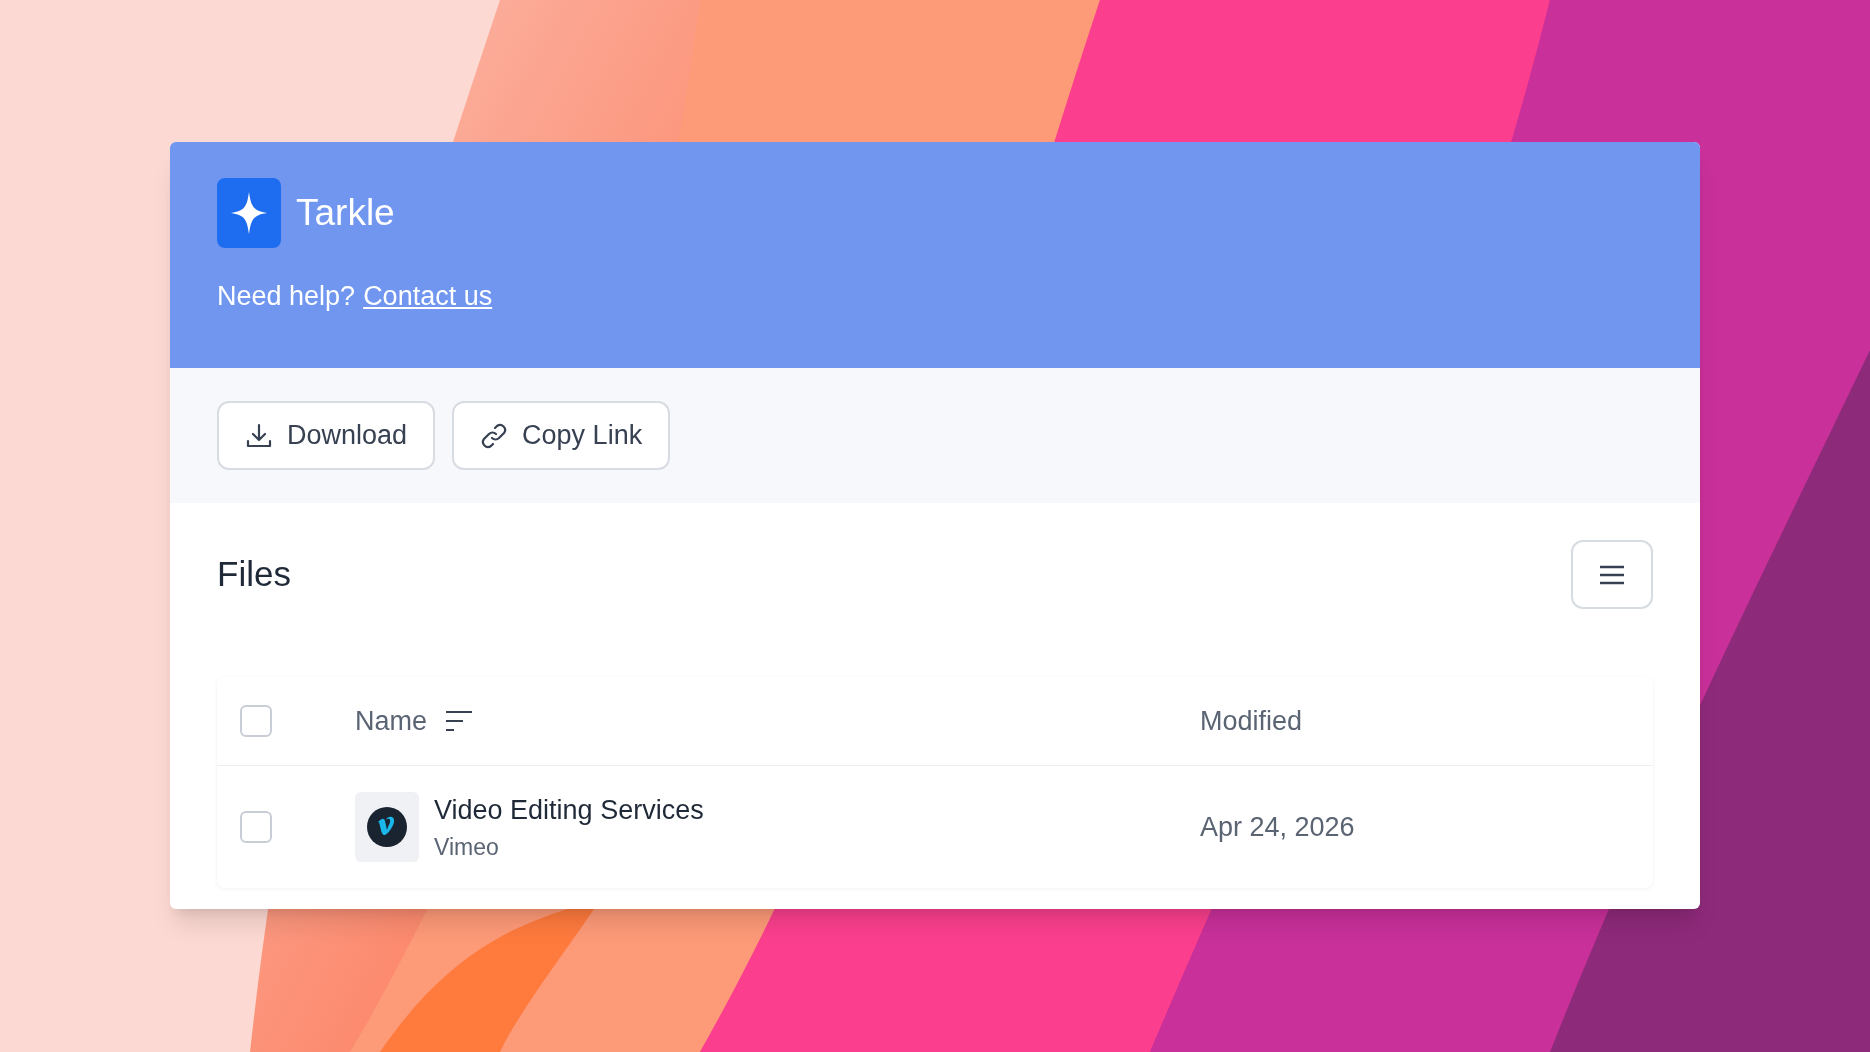 Image resolution: width=1870 pixels, height=1052 pixels. What do you see at coordinates (561, 435) in the screenshot?
I see `copy-link-button: Copy Link` at bounding box center [561, 435].